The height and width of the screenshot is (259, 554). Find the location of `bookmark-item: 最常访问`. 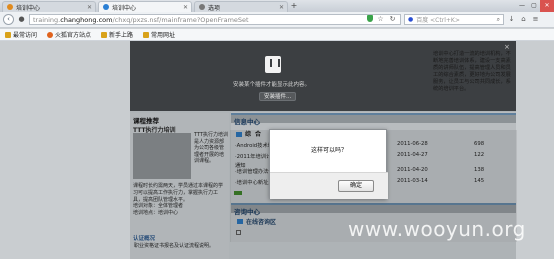

bookmark-item: 最常访问 is located at coordinates (21, 34).